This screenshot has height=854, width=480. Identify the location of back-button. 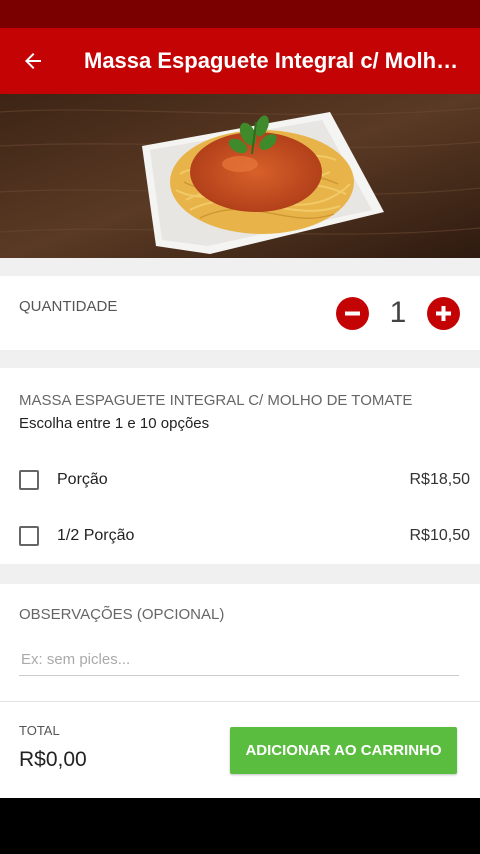
(33, 61).